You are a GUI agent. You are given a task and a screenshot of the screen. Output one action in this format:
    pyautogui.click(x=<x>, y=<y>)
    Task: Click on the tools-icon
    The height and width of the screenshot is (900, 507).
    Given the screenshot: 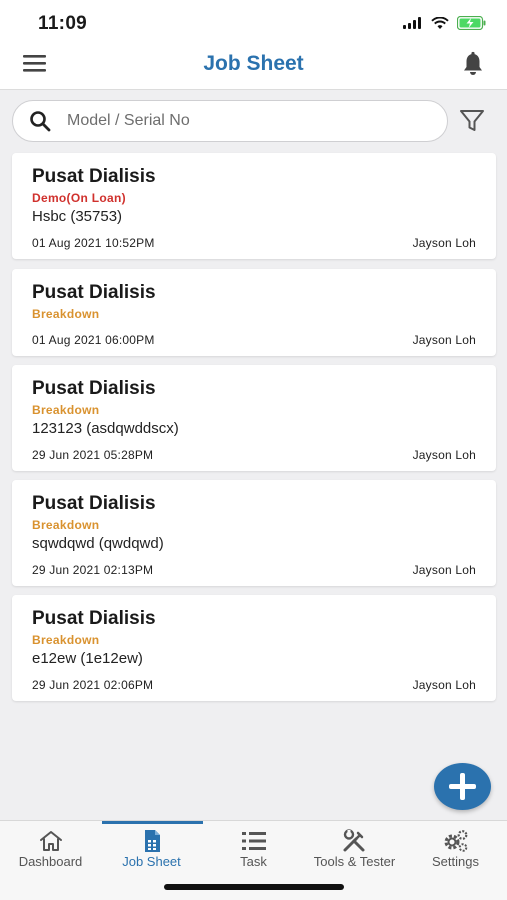 What is the action you would take?
    pyautogui.click(x=353, y=840)
    